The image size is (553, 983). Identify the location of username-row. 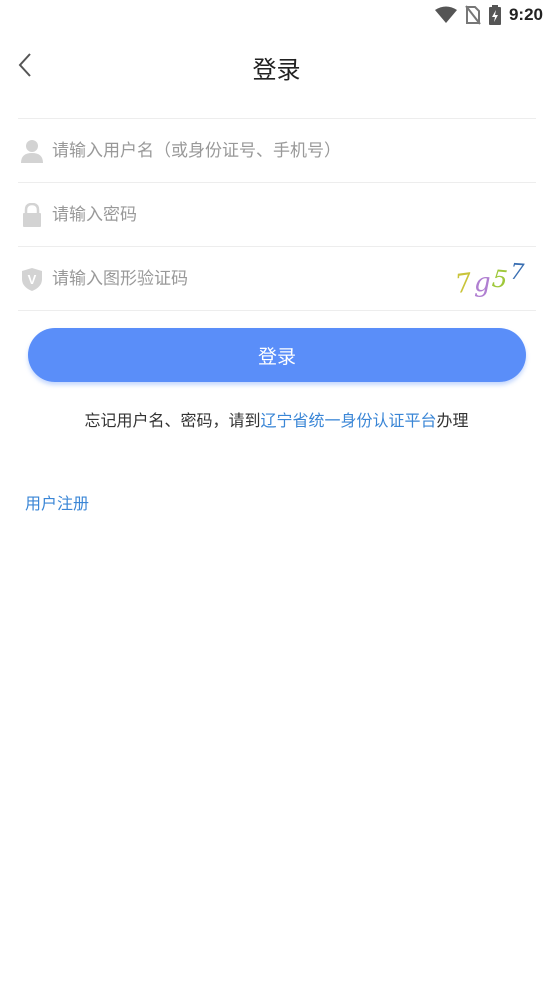
(277, 150).